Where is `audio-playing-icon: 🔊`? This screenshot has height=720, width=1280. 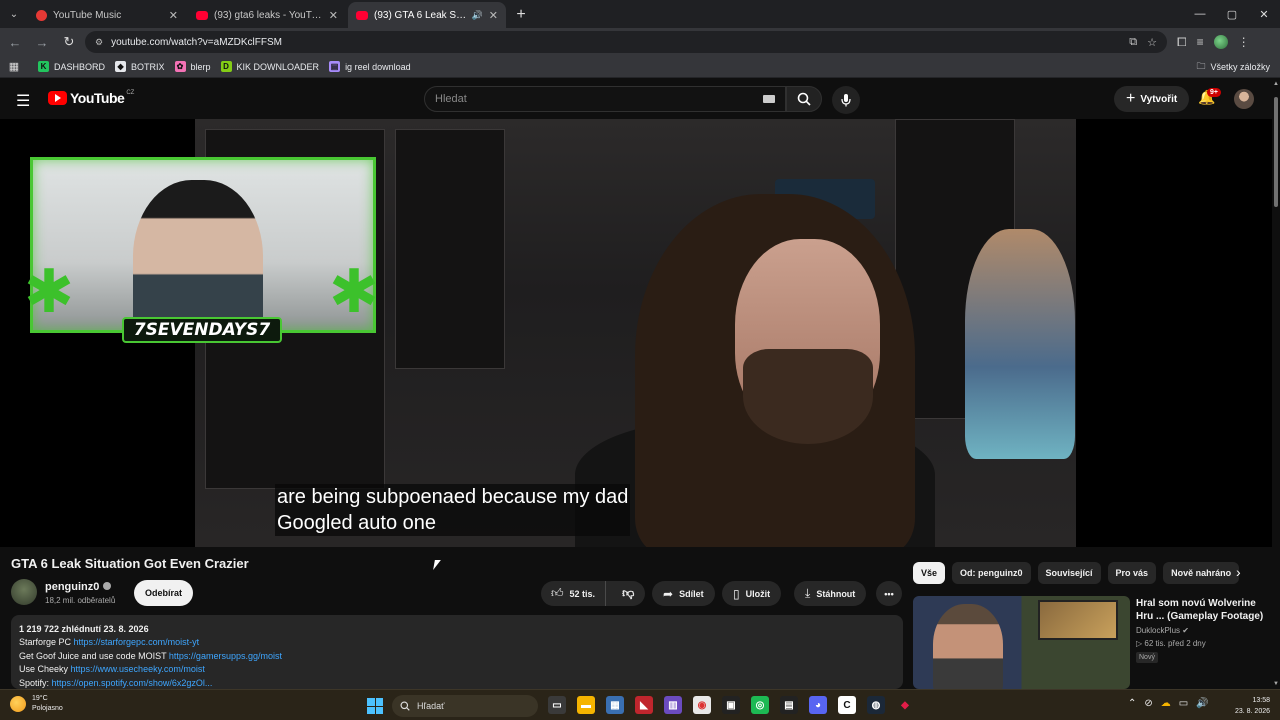 audio-playing-icon: 🔊 is located at coordinates (477, 15).